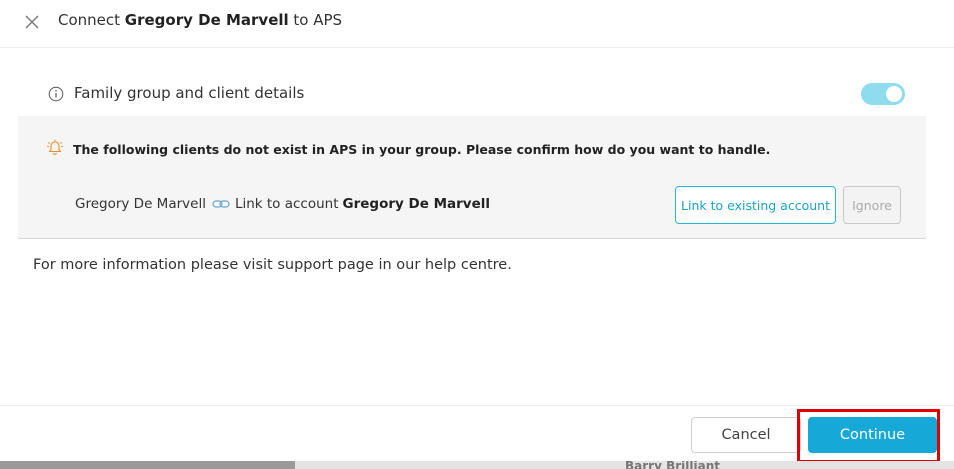 This screenshot has height=469, width=954. I want to click on background-client-name: Barry Brilliant, so click(672, 465).